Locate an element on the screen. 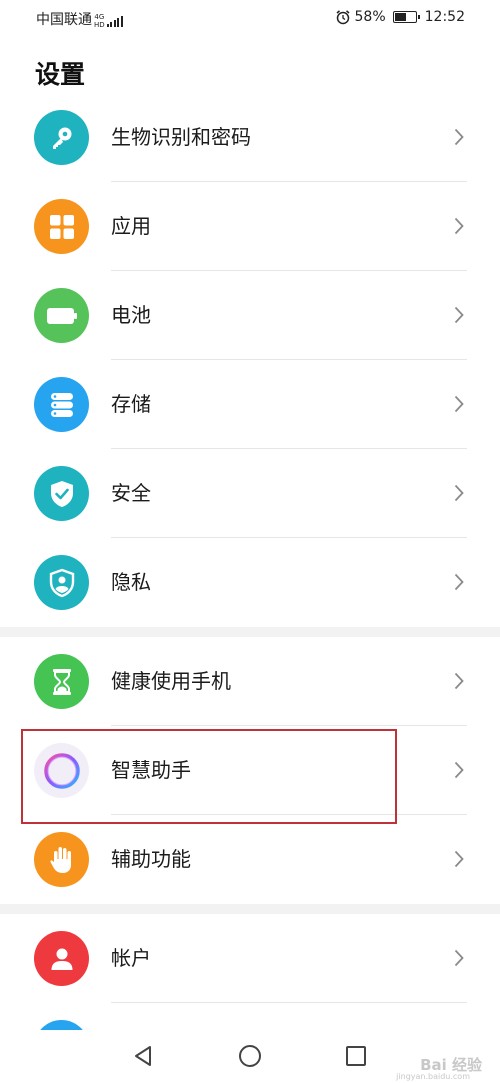 This screenshot has width=500, height=1083. settings-item-label: 电池 is located at coordinates (131, 315).